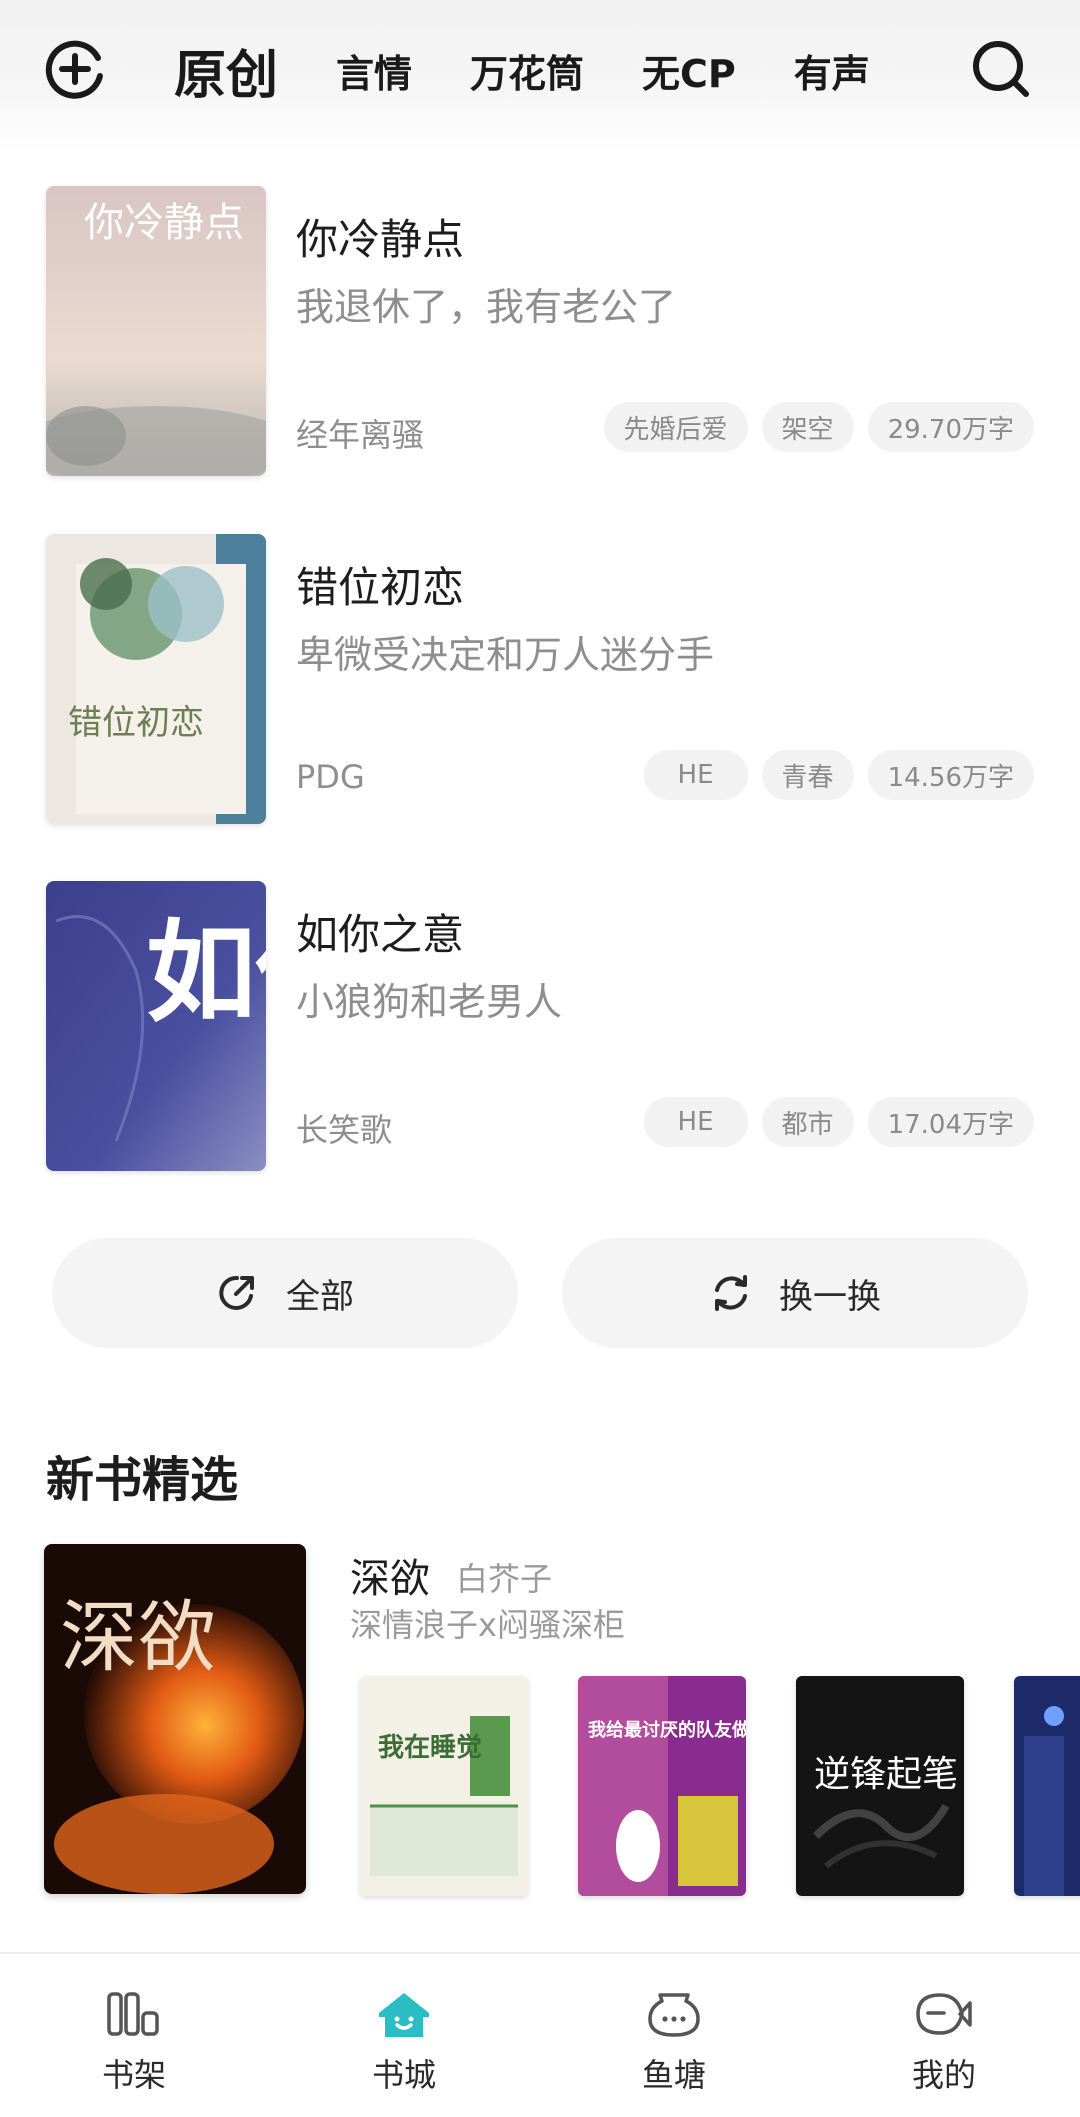  I want to click on new-book-cover: 我在睡觉, so click(444, 1786).